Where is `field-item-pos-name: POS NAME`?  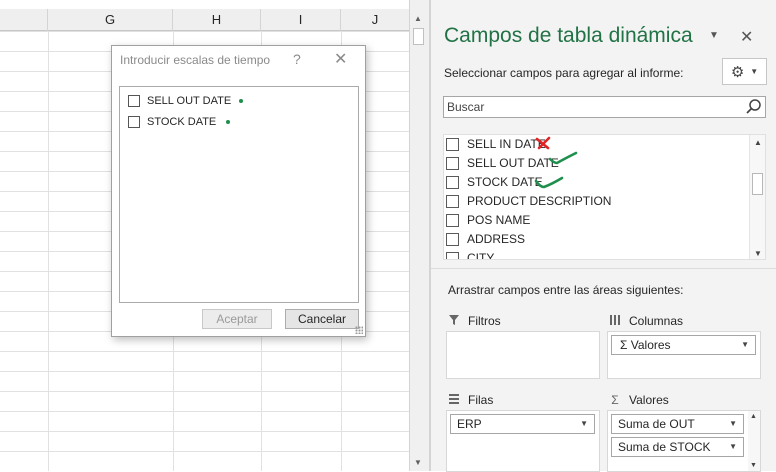
field-item-pos-name: POS NAME is located at coordinates (488, 220).